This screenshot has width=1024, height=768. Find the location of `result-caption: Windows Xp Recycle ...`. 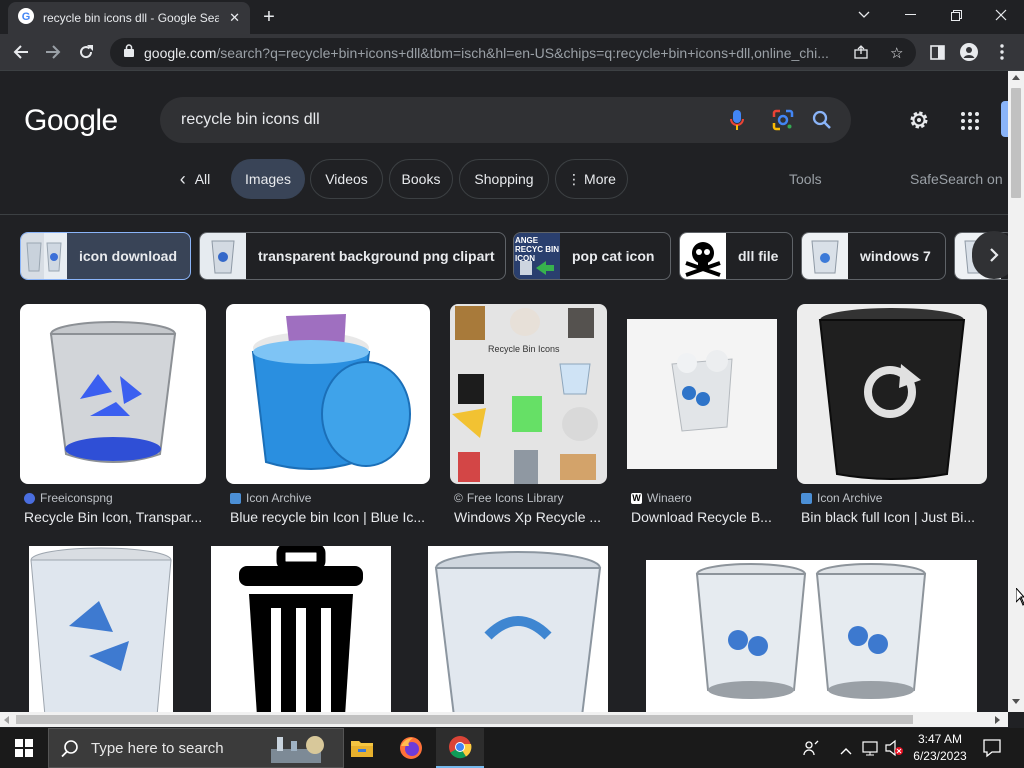

result-caption: Windows Xp Recycle ... is located at coordinates (527, 517).